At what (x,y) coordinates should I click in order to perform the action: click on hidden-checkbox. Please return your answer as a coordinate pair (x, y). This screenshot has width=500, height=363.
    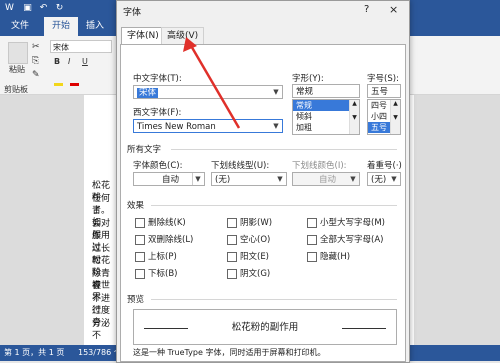
    Looking at the image, I should click on (312, 257).